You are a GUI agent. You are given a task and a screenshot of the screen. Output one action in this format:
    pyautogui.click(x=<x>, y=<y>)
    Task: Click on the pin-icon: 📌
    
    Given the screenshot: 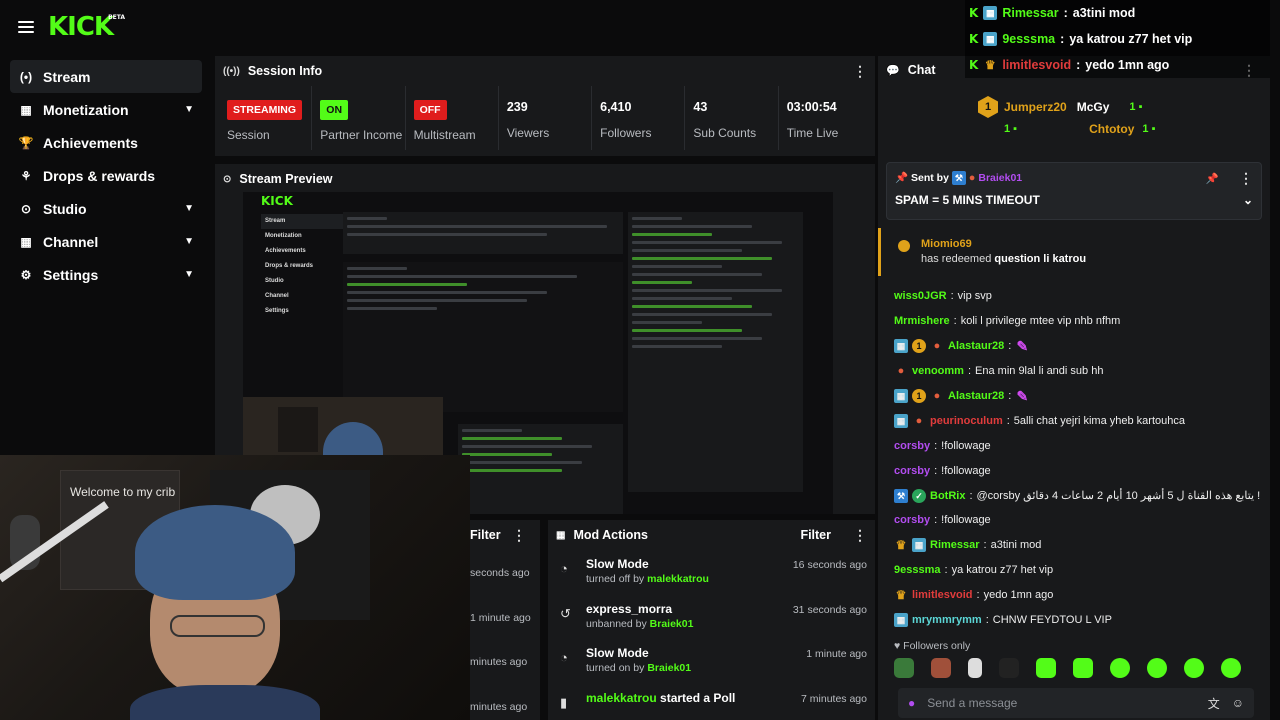 What is the action you would take?
    pyautogui.click(x=1212, y=178)
    